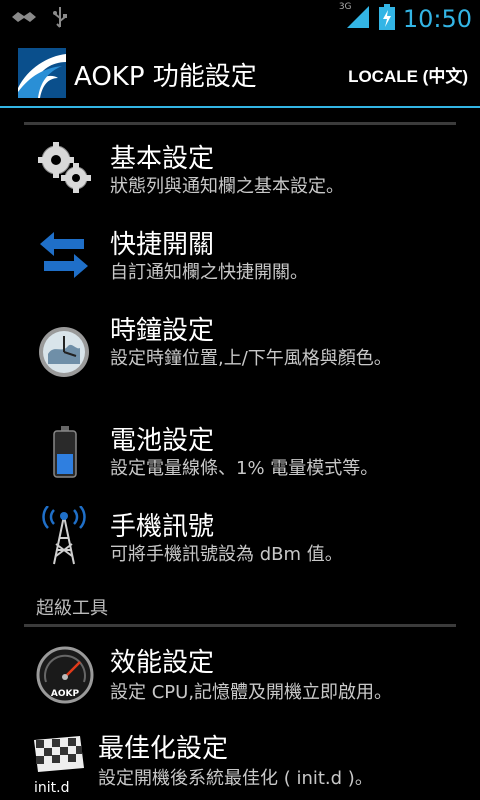 The image size is (480, 800). Describe the element at coordinates (64, 452) in the screenshot. I see `battery-icon` at that location.